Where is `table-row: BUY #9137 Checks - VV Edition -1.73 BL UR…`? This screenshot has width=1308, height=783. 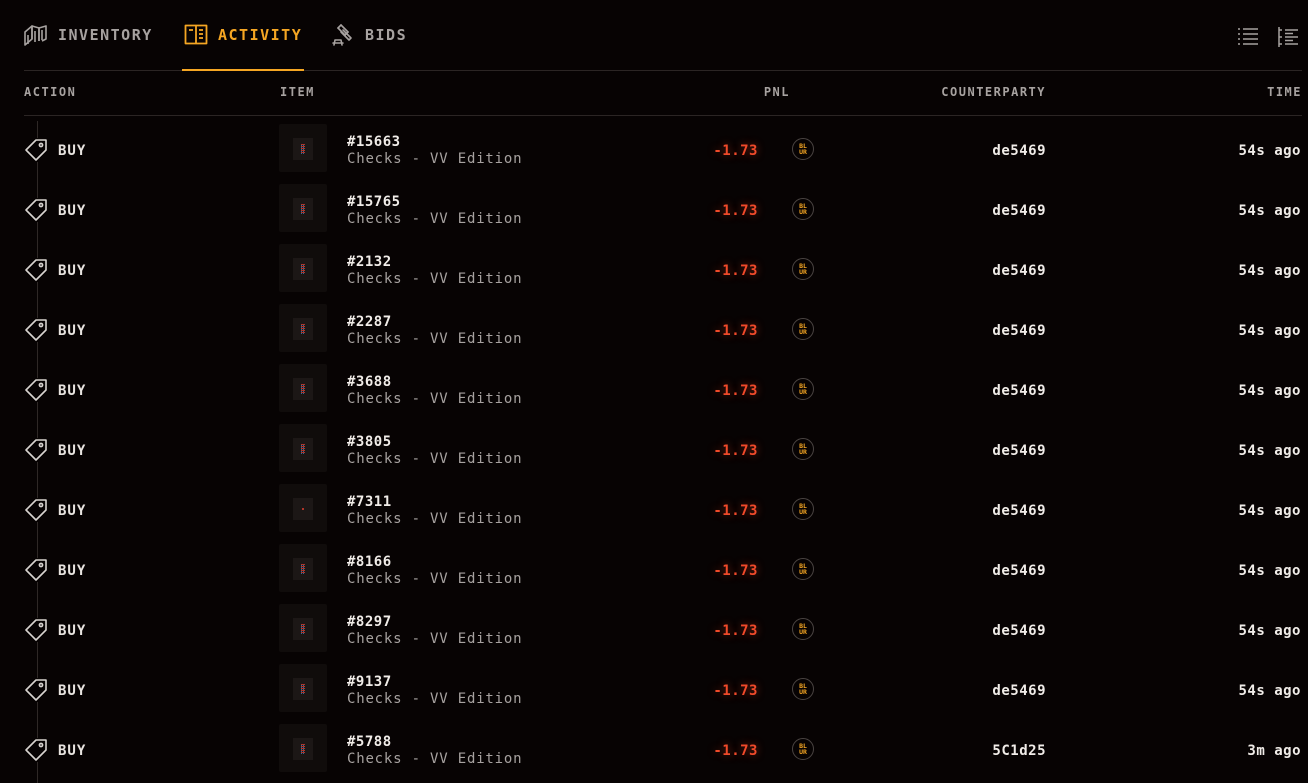 table-row: BUY #9137 Checks - VV Edition -1.73 BL UR… is located at coordinates (663, 691).